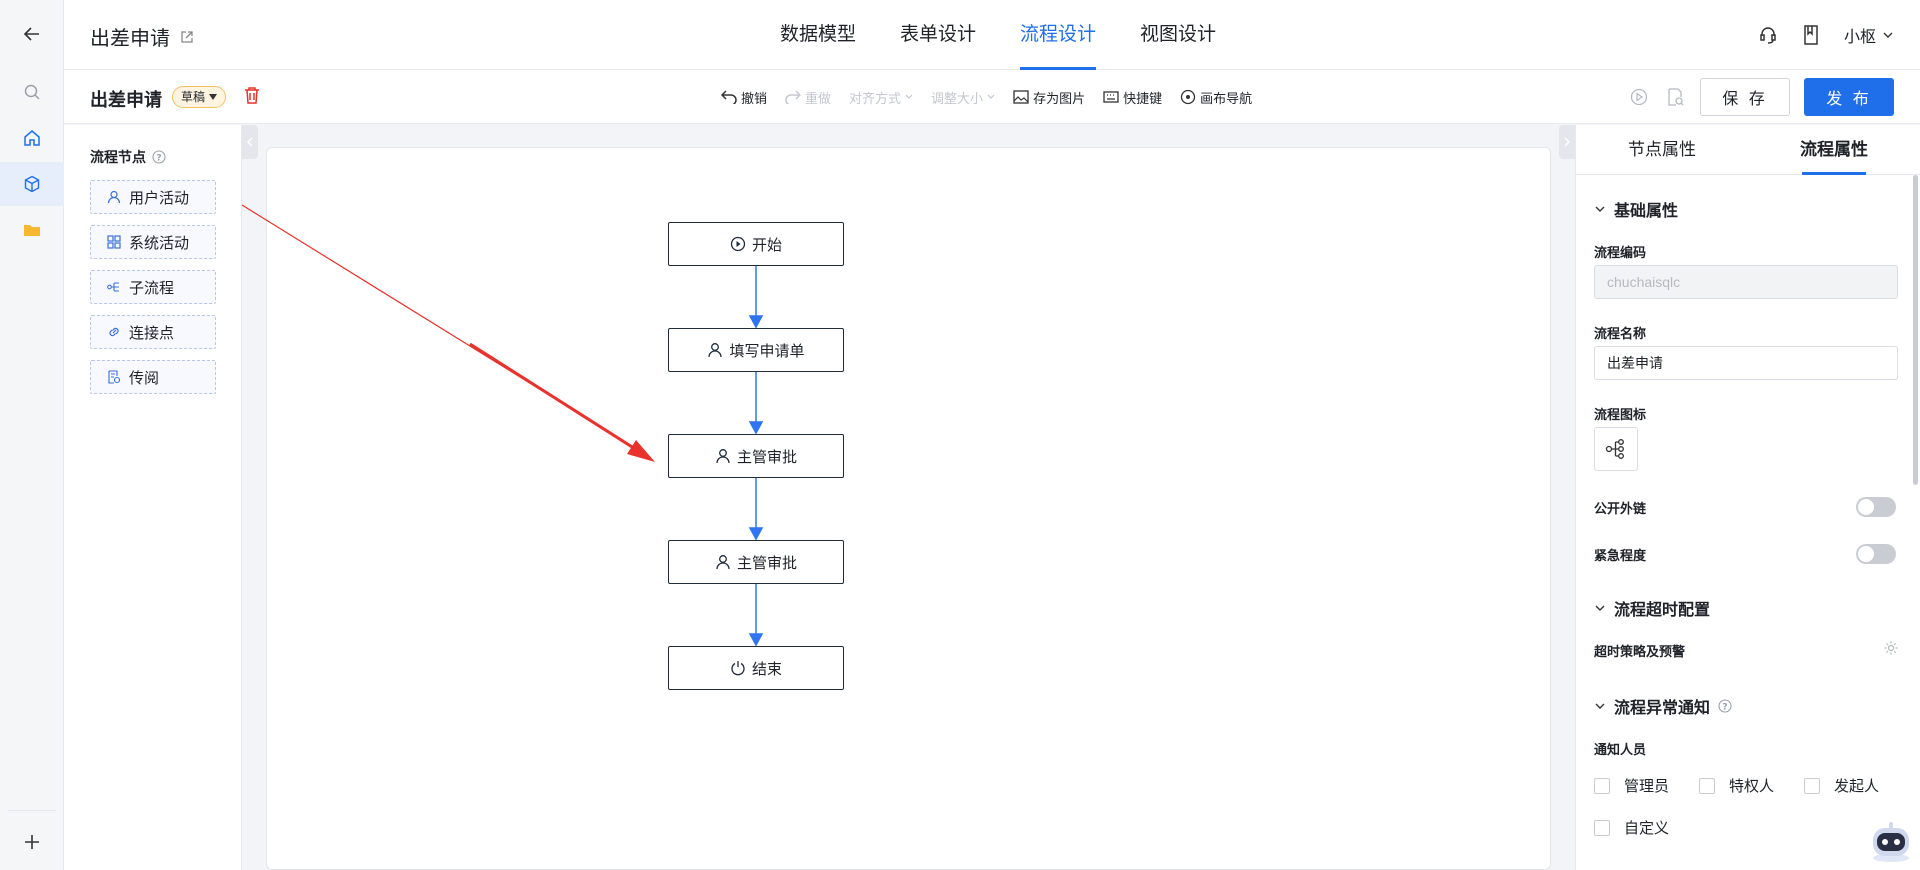 Image resolution: width=1920 pixels, height=870 pixels. What do you see at coordinates (1646, 211) in the screenshot?
I see `section-basic-title: 基础属性` at bounding box center [1646, 211].